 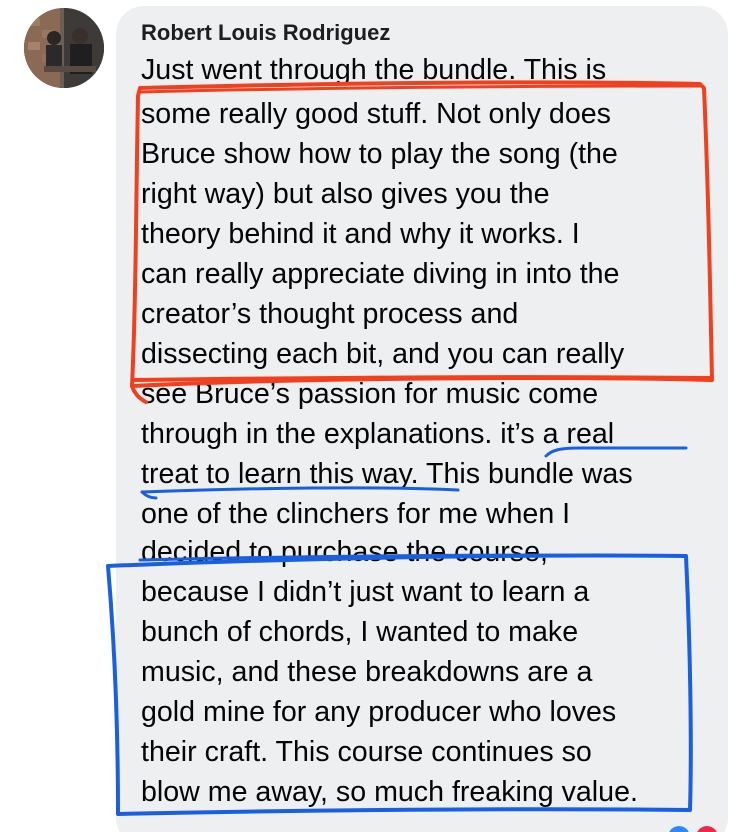 I want to click on comment-text-line: Bruce show how to play the song (the, so click(x=379, y=154).